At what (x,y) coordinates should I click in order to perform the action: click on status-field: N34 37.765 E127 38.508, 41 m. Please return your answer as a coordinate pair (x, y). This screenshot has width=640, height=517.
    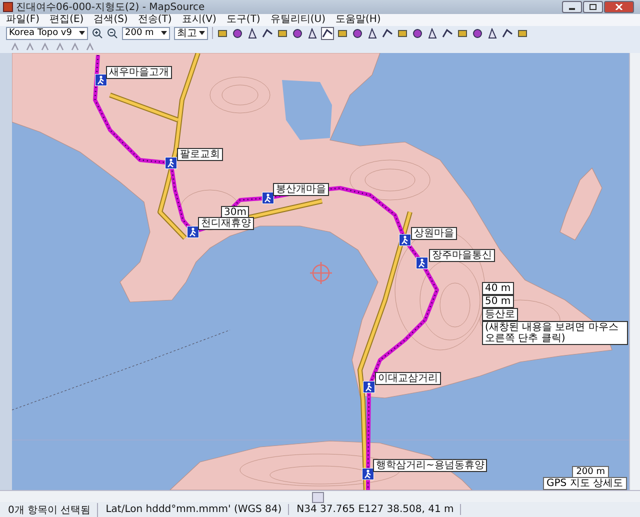
    Looking at the image, I should click on (375, 510).